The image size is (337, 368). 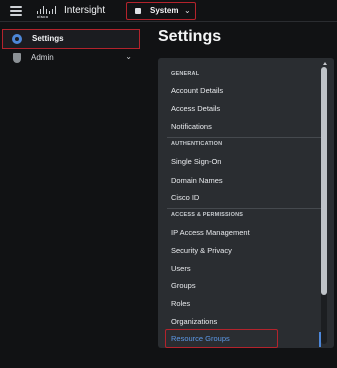 I want to click on system-scope-dropdown: System ⌄, so click(x=161, y=11).